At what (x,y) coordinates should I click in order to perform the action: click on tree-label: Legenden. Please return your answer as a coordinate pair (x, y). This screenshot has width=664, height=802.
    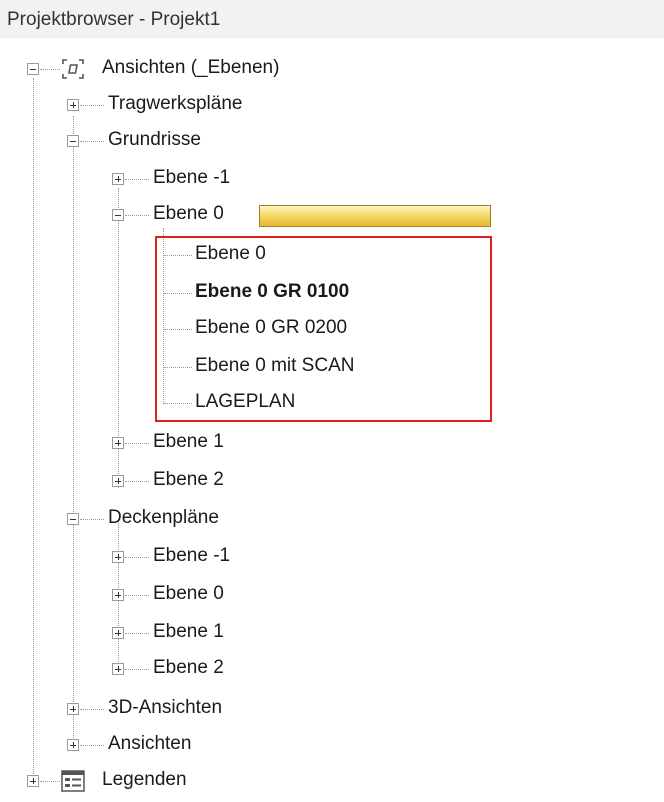
    Looking at the image, I should click on (144, 779).